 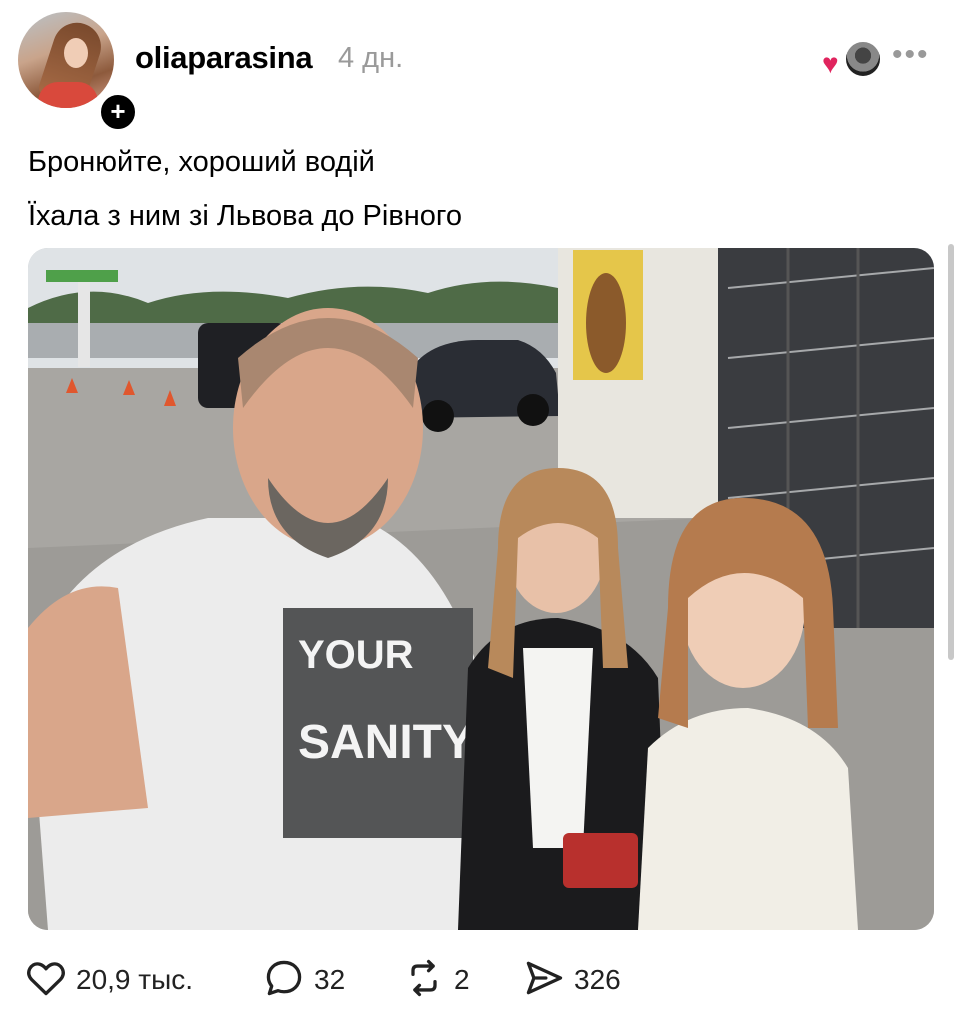 I want to click on post-text-line-1: Бронюйте, хороший водій, so click(x=201, y=162).